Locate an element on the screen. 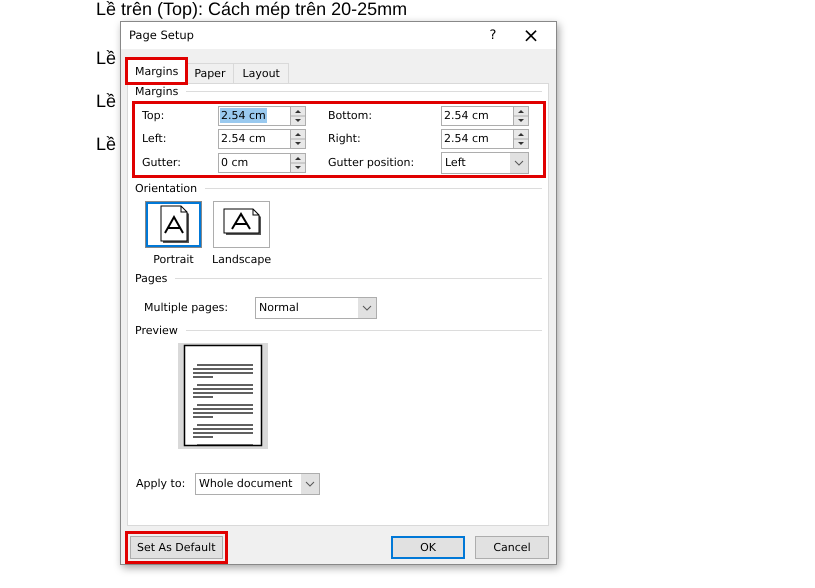 The width and height of the screenshot is (815, 588). field-label: Gutter: is located at coordinates (162, 163).